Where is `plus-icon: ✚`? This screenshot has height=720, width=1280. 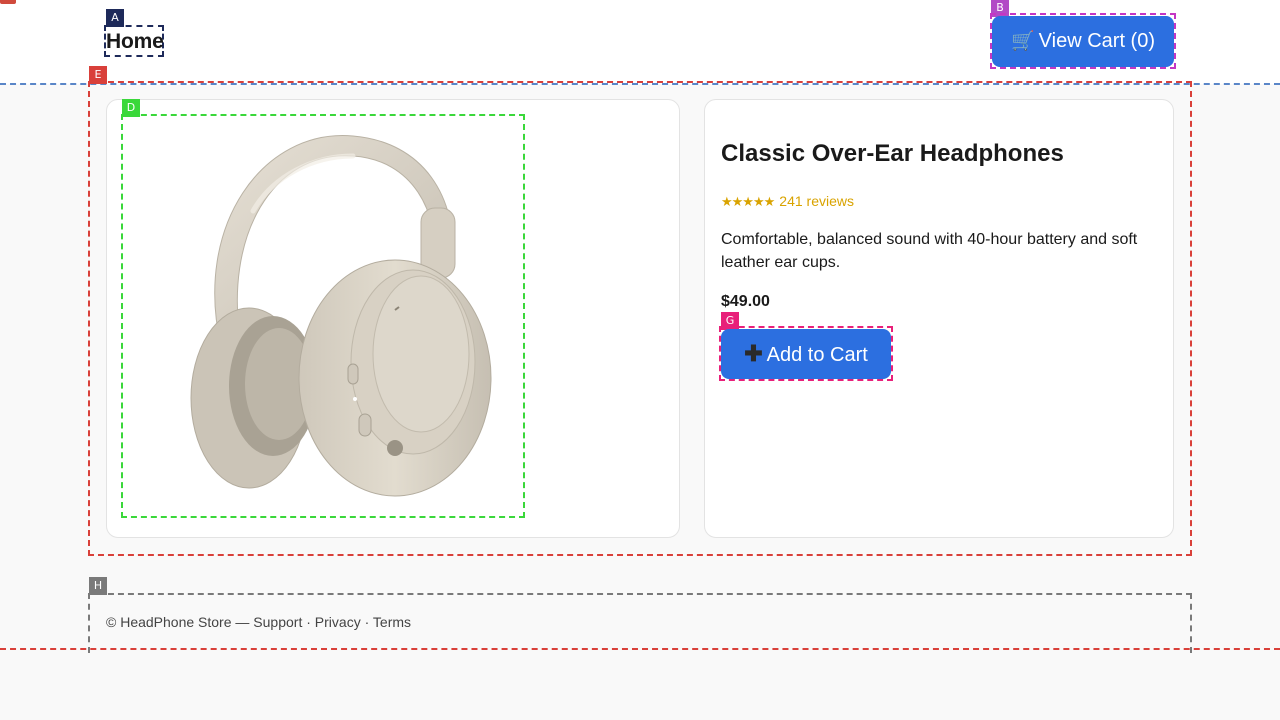 plus-icon: ✚ is located at coordinates (753, 353).